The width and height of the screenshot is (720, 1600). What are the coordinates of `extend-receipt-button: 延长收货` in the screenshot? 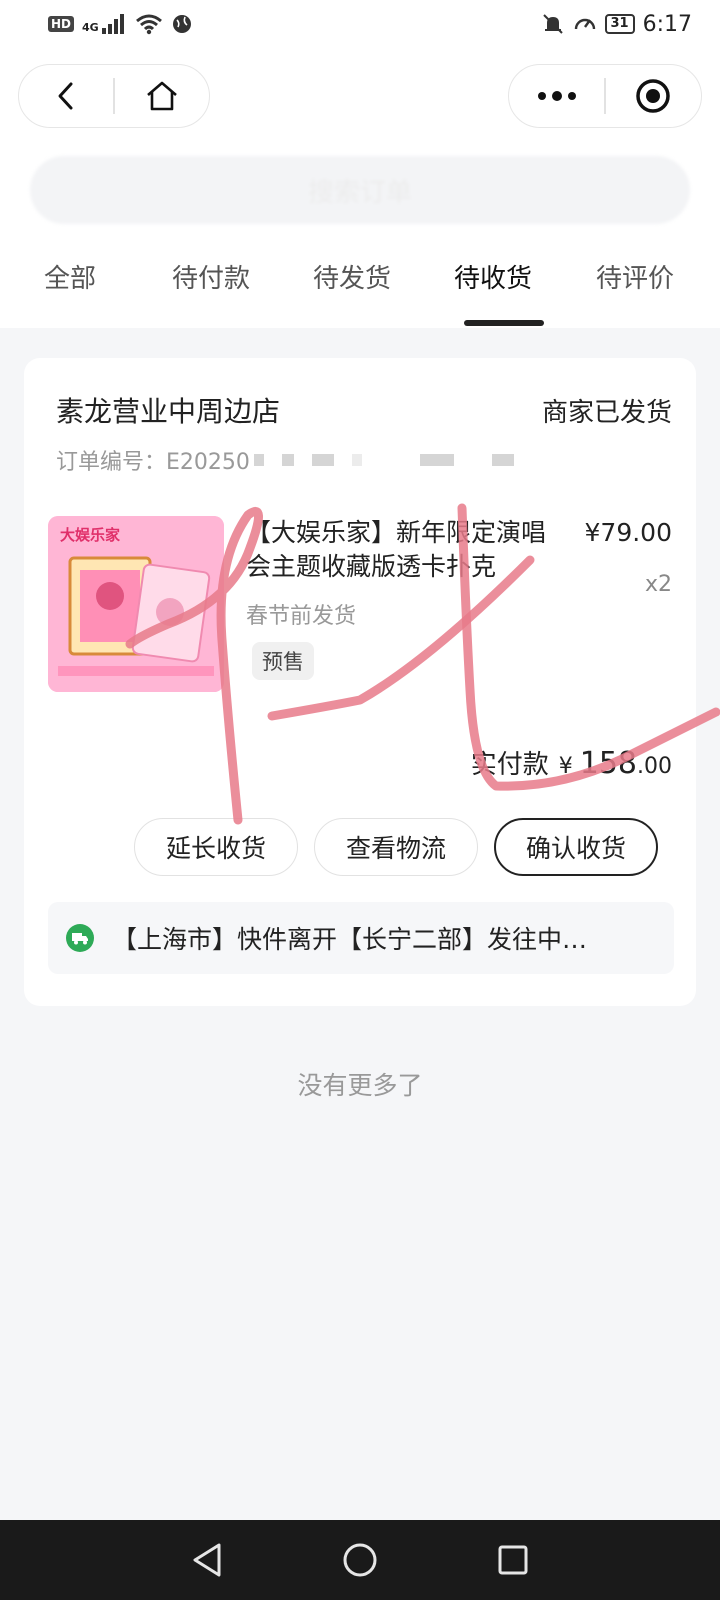 It's located at (216, 847).